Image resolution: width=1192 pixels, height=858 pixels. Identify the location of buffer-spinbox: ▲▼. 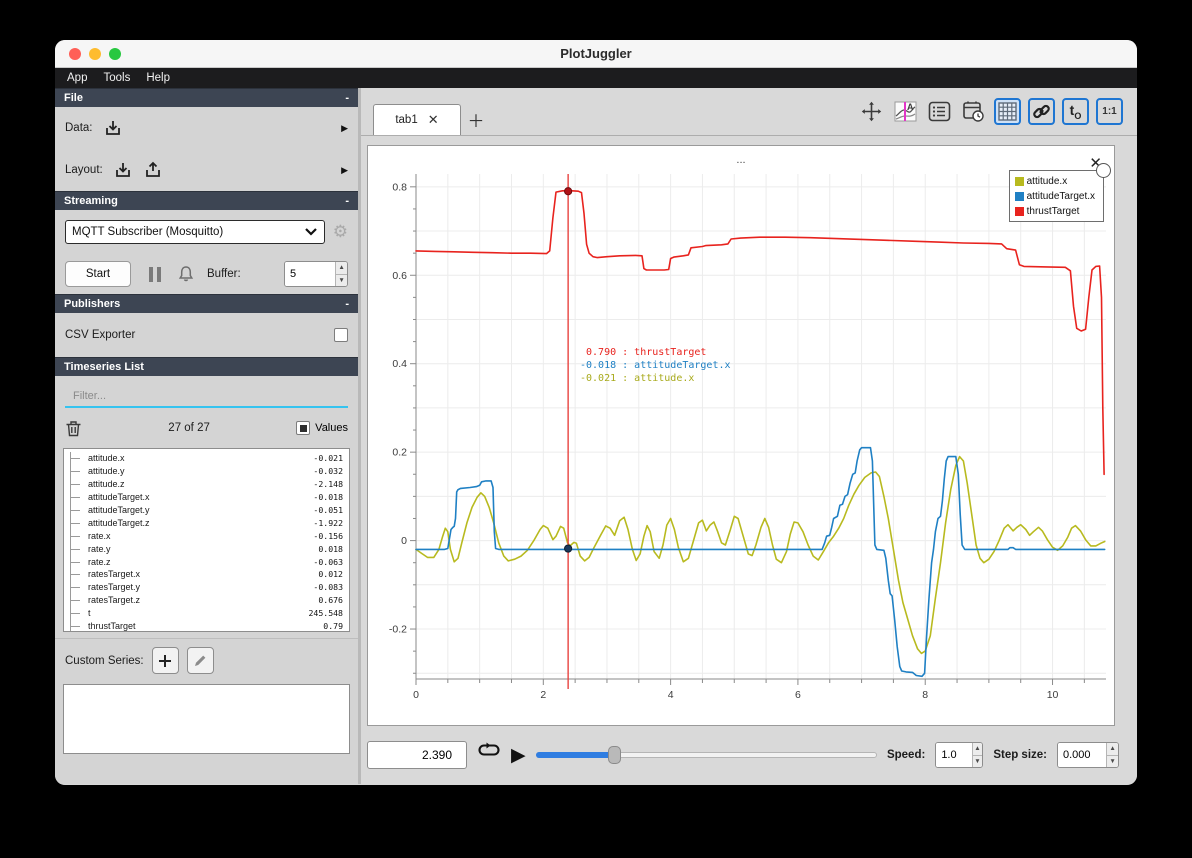
(316, 274).